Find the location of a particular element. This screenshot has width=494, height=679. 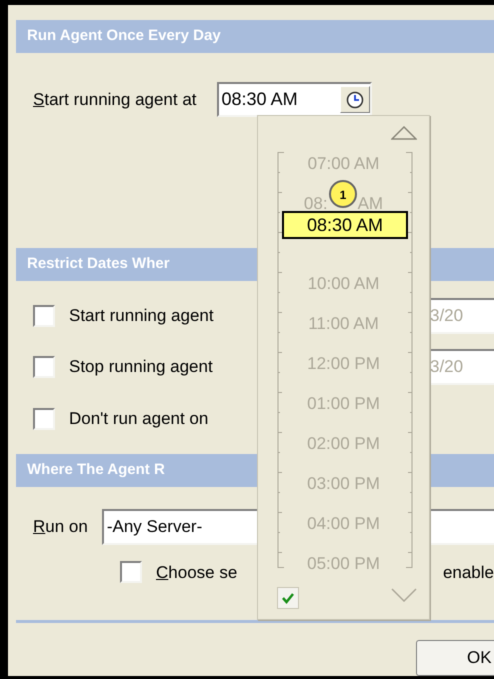

enable-text: enable is located at coordinates (468, 573).